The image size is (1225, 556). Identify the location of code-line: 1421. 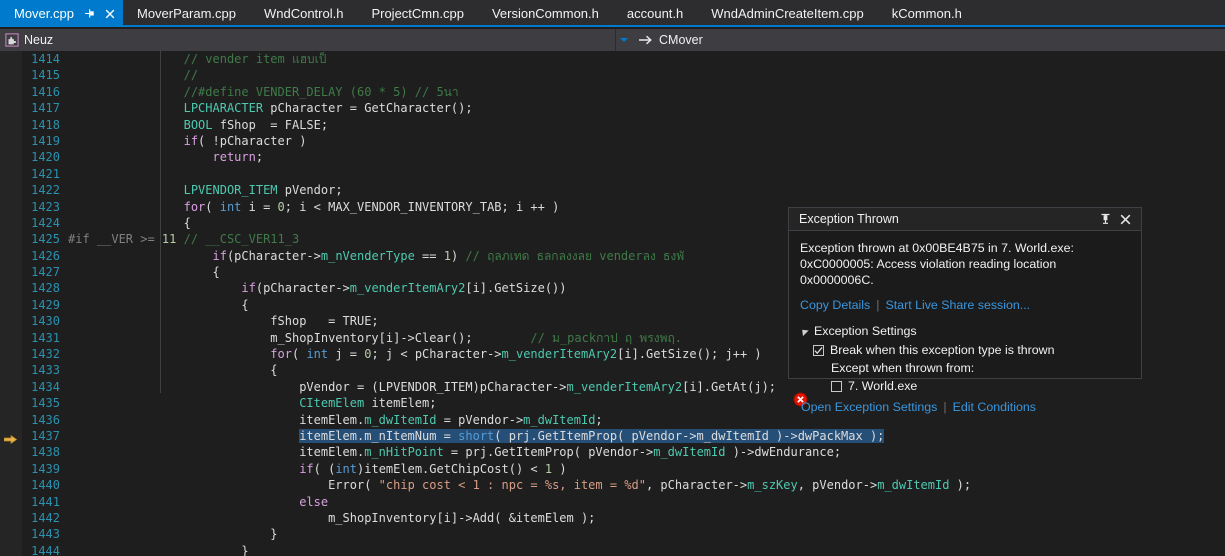
(612, 174).